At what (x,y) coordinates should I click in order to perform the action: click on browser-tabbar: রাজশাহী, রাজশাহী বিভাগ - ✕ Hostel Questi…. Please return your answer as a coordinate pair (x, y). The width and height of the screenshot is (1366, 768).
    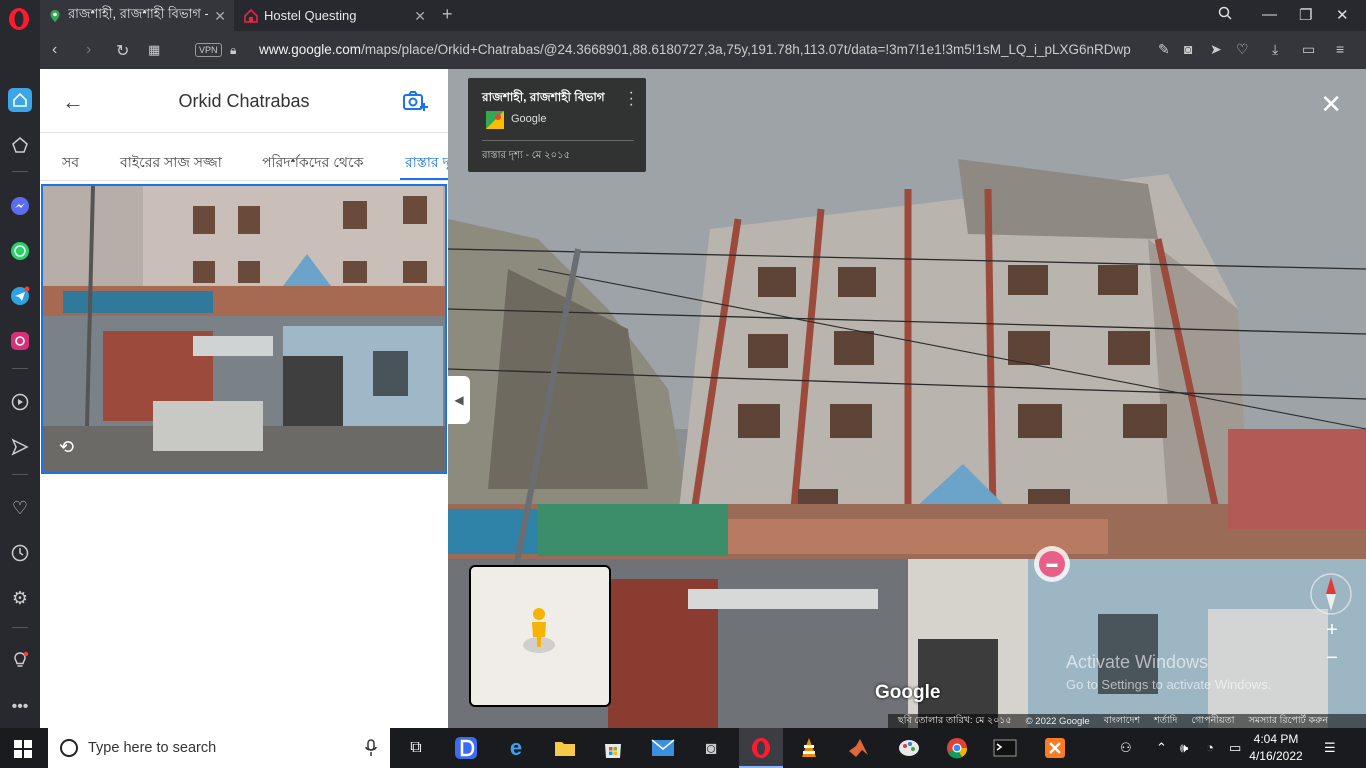
    Looking at the image, I should click on (683, 15).